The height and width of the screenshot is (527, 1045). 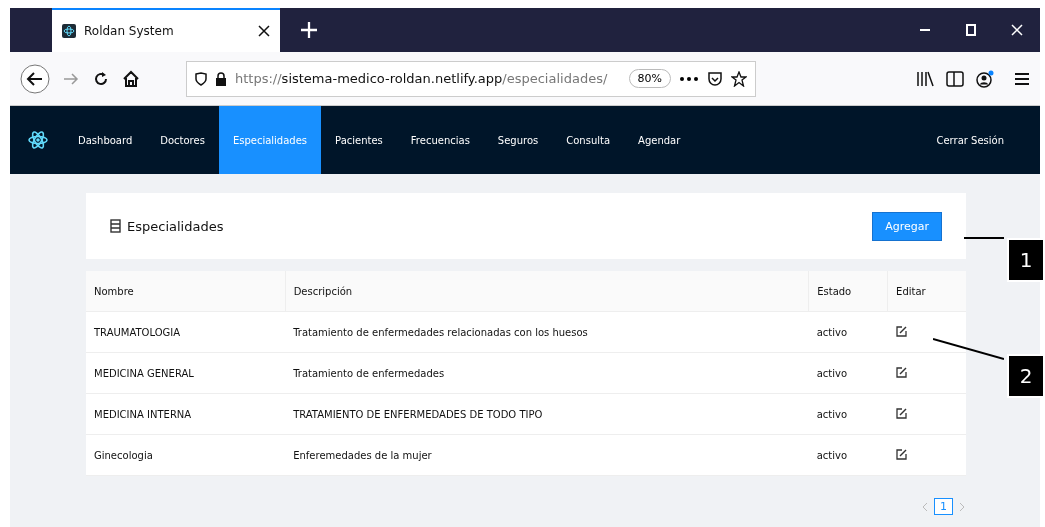 I want to click on pocket-icon, so click(x=715, y=78).